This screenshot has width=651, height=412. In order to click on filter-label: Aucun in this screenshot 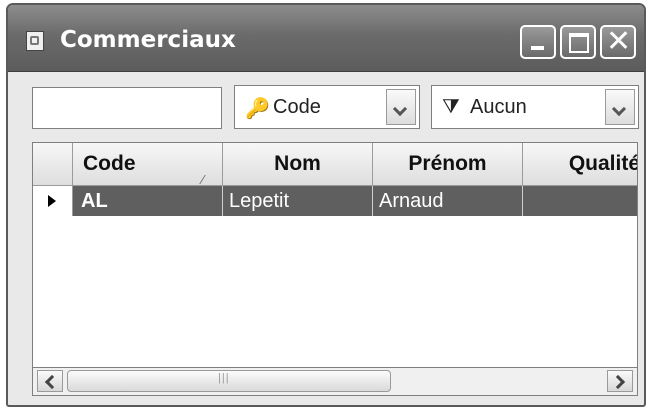, I will do `click(498, 107)`.